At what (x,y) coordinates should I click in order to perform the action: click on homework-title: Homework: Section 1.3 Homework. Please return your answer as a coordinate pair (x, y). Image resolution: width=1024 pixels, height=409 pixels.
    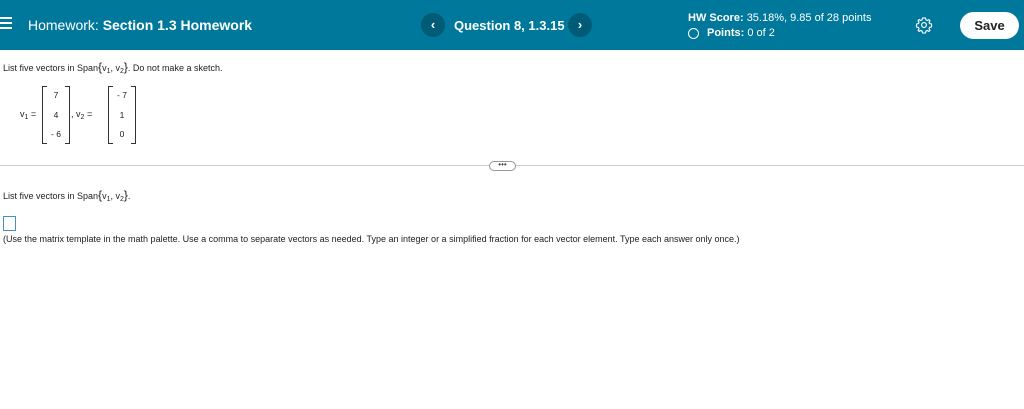
    Looking at the image, I should click on (140, 25).